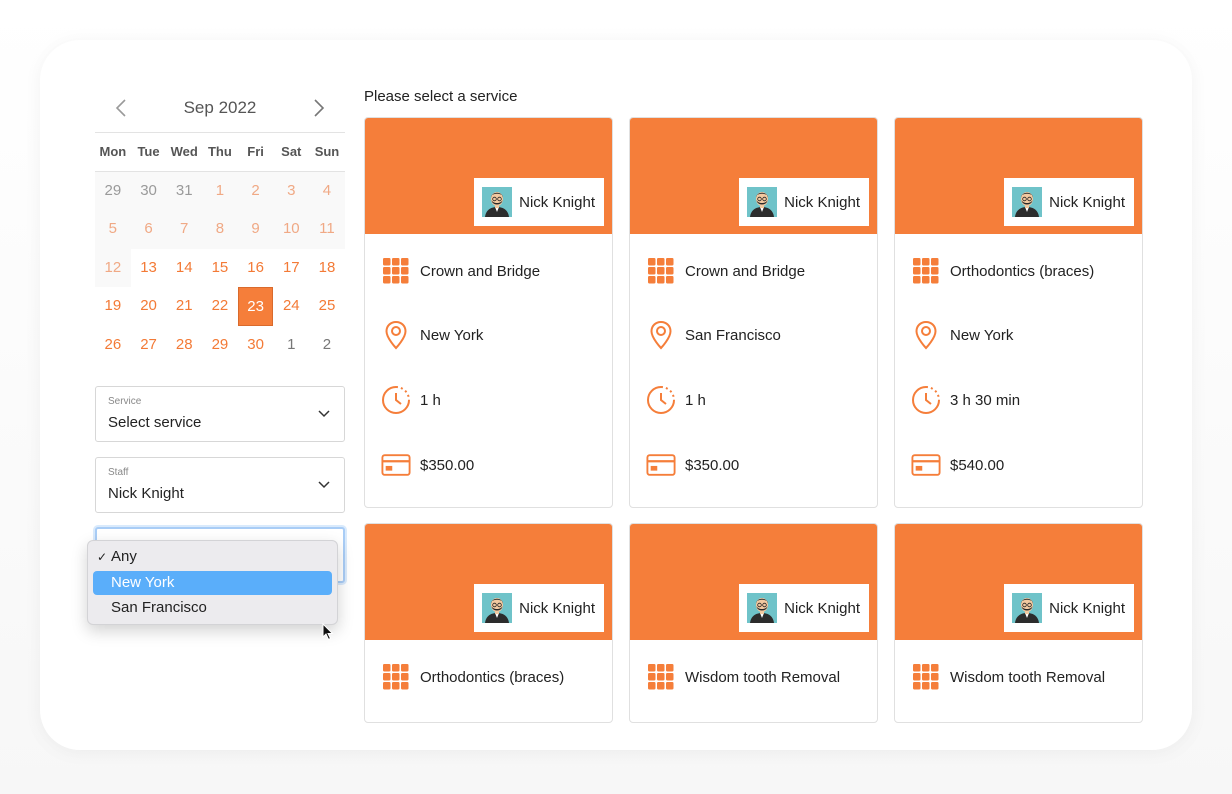  I want to click on service-name: Wisdom tooth Removal, so click(1028, 677).